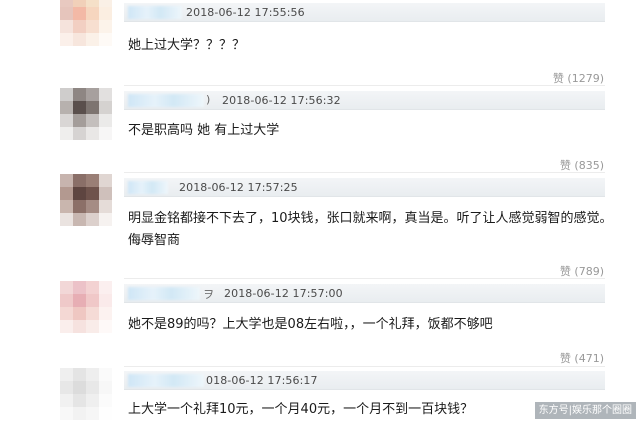  I want to click on username-suffix: ヲ, so click(208, 294).